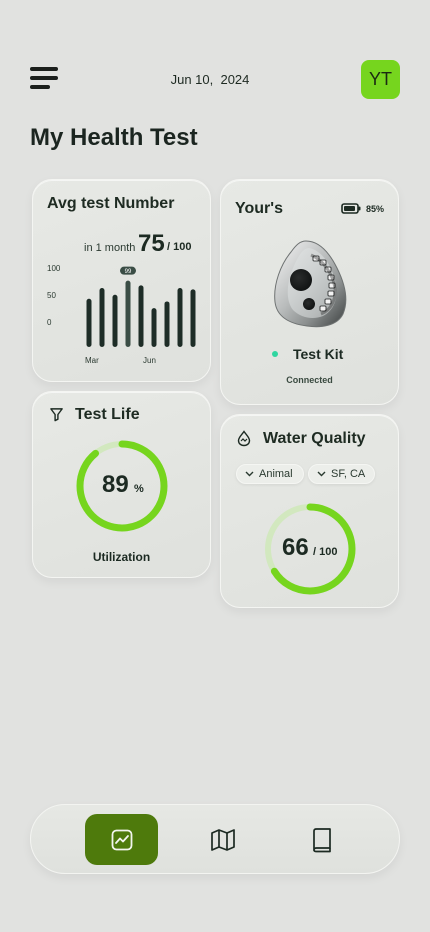 Image resolution: width=430 pixels, height=932 pixels. What do you see at coordinates (244, 438) in the screenshot?
I see `water-drop-icon` at bounding box center [244, 438].